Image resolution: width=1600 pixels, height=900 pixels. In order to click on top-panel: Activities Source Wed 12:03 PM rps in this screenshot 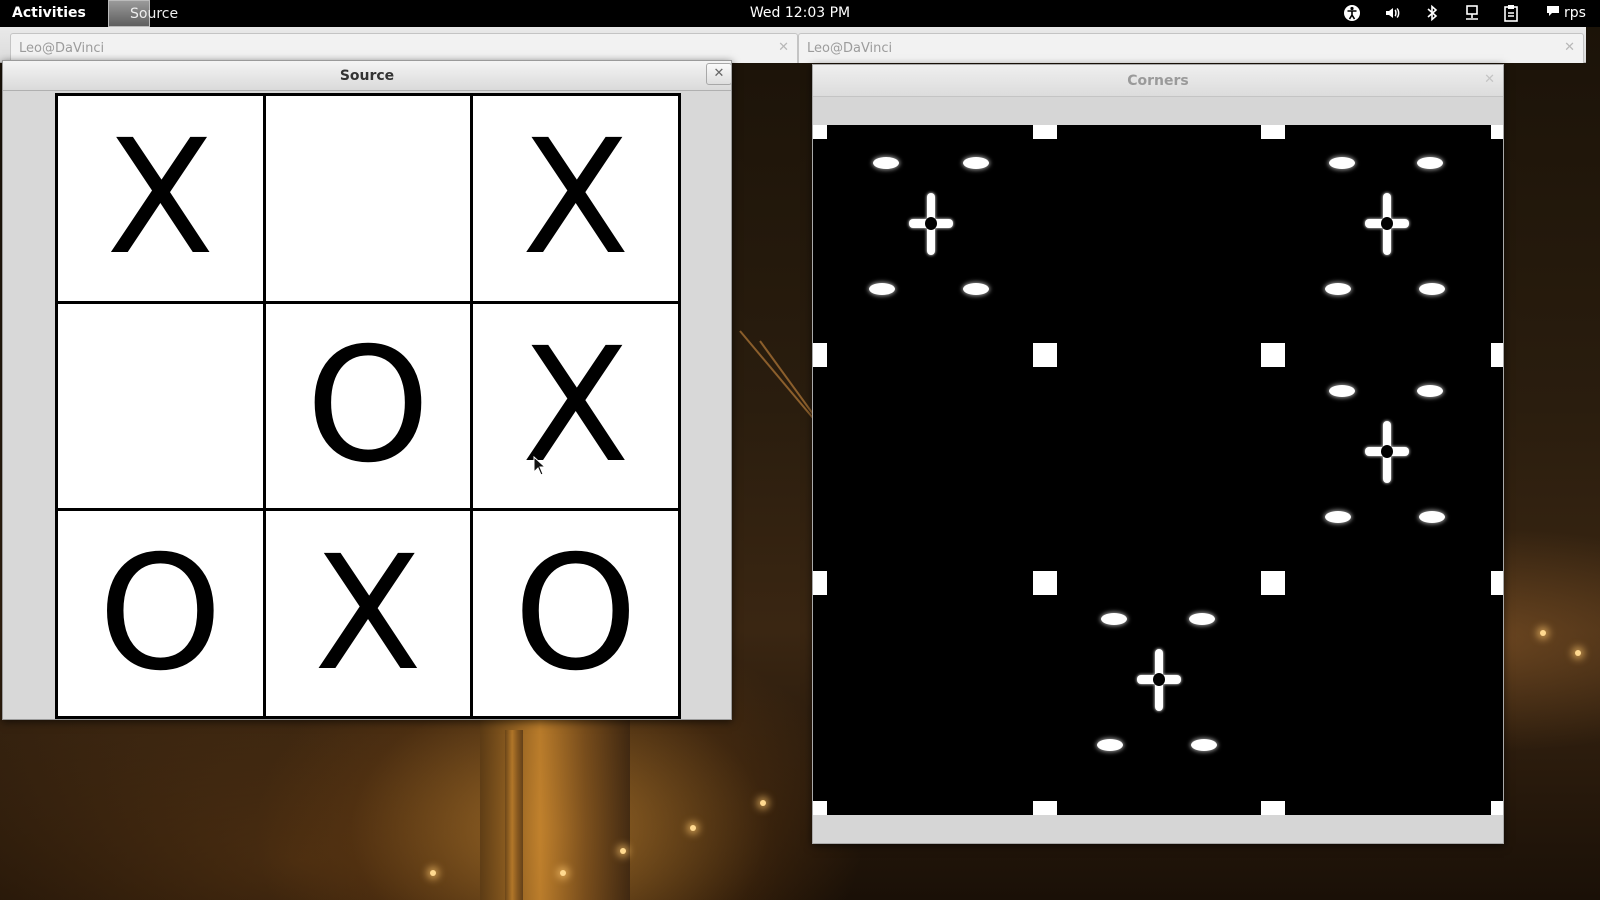, I will do `click(800, 13)`.